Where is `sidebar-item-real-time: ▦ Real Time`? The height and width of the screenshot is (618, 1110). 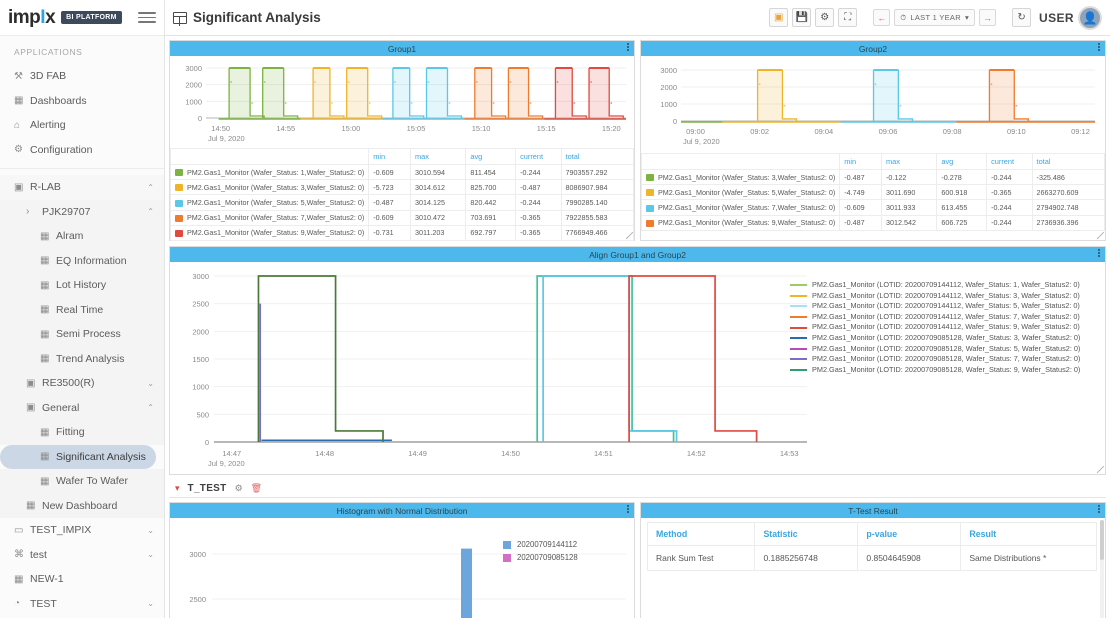
sidebar-item-real-time: ▦ Real Time is located at coordinates (82, 309).